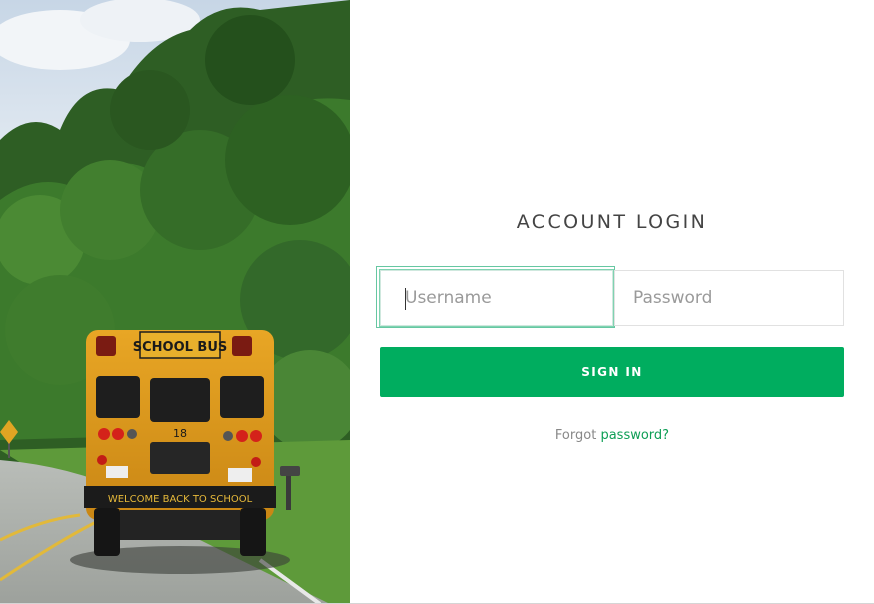 The image size is (874, 604). What do you see at coordinates (496, 298) in the screenshot?
I see `username-input` at bounding box center [496, 298].